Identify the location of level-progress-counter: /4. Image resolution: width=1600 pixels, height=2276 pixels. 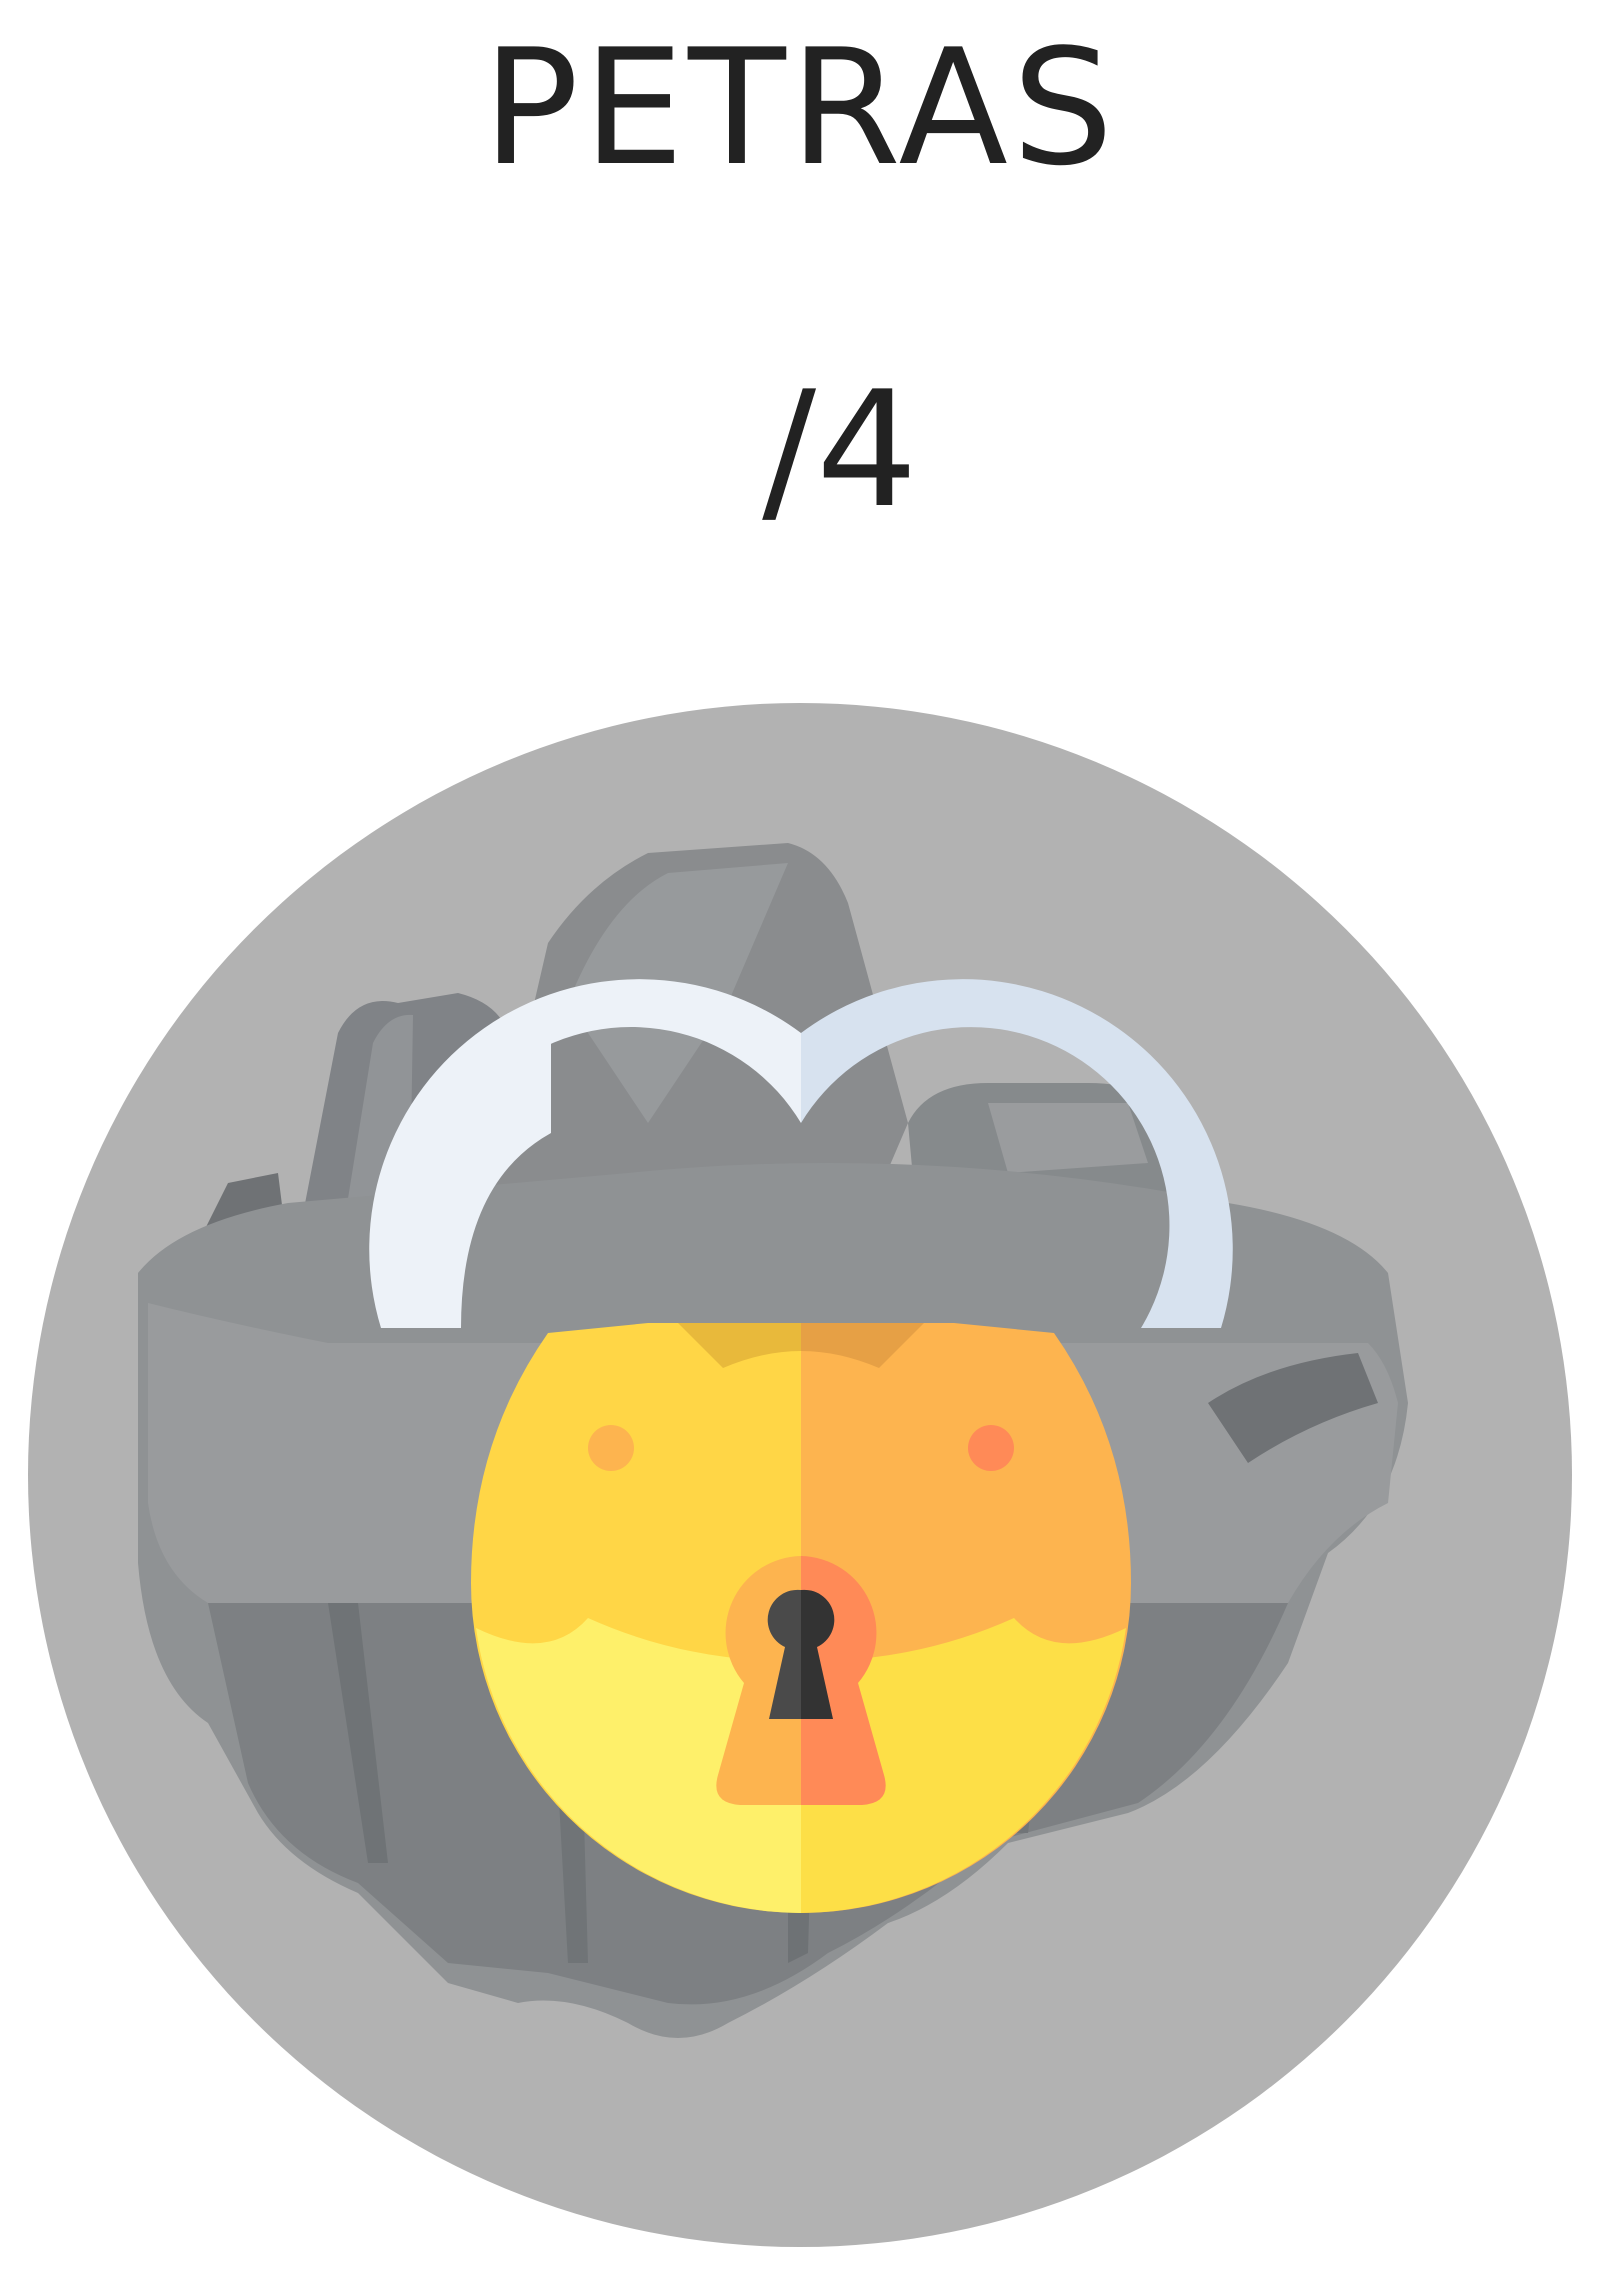
(800, 450).